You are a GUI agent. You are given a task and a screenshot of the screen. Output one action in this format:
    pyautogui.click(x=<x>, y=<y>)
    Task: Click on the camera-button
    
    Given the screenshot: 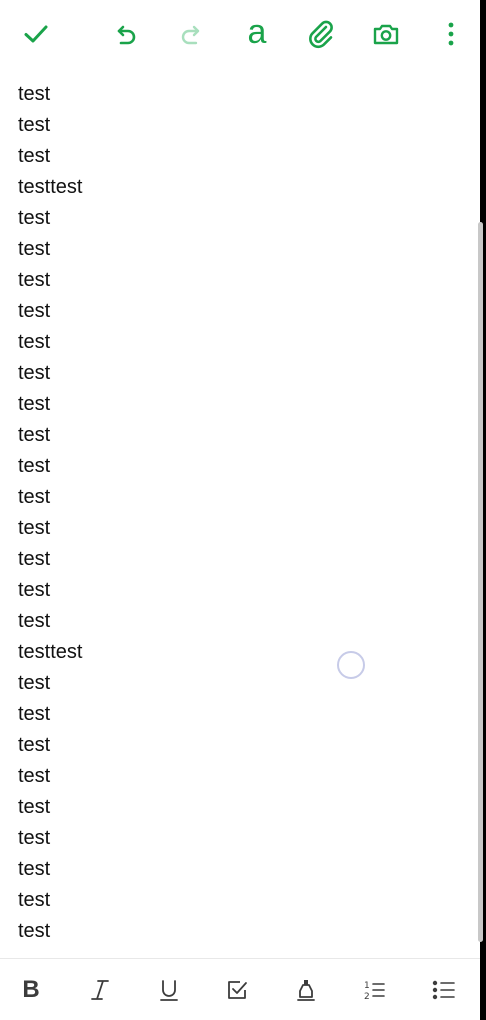 What is the action you would take?
    pyautogui.click(x=386, y=34)
    